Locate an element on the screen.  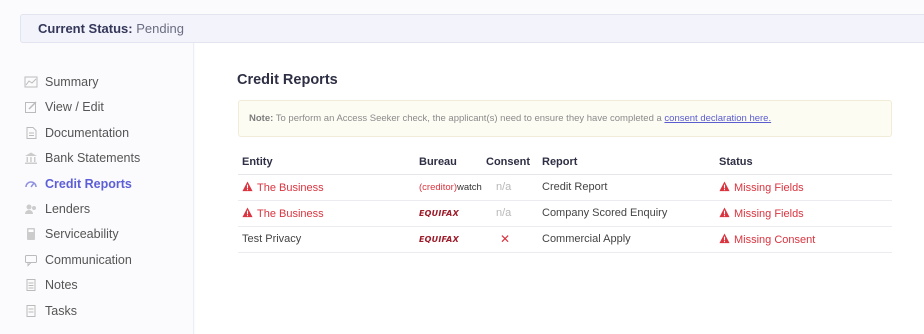
sidebar-item-label: Tasks is located at coordinates (61, 311).